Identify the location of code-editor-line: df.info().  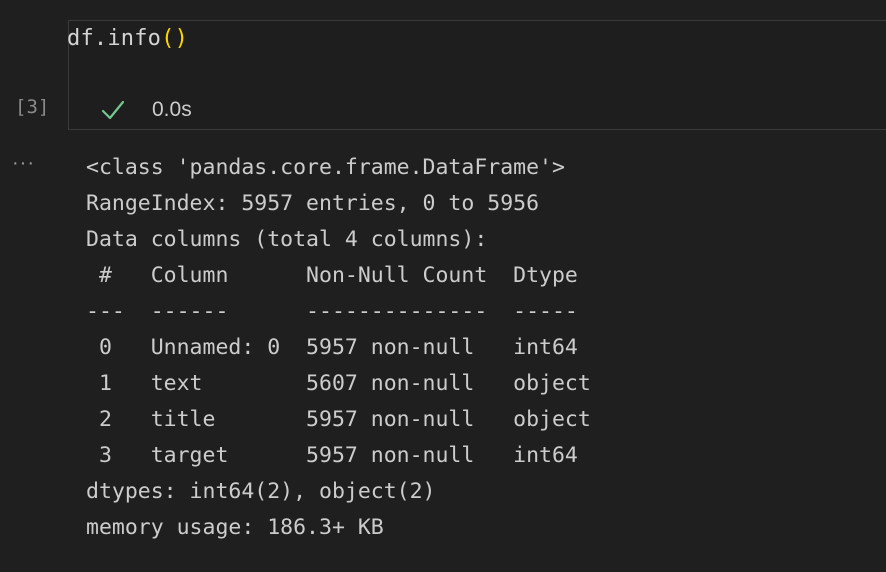
(127, 38).